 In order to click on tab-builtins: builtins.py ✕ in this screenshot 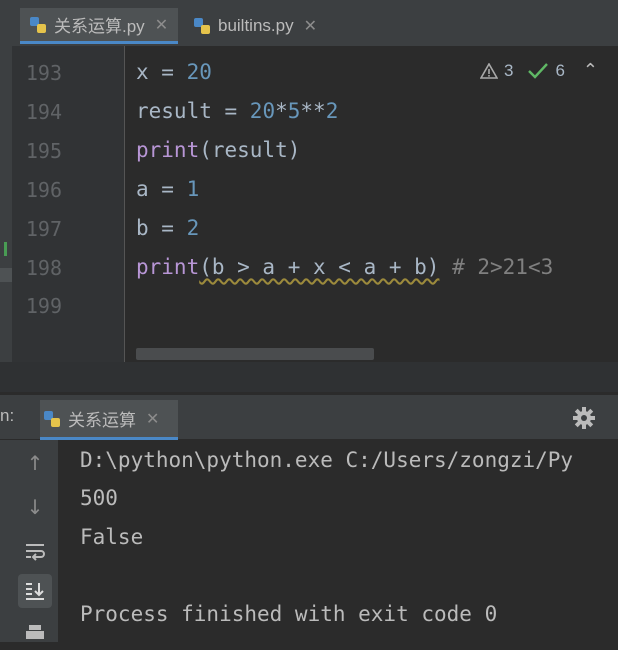, I will do `click(259, 26)`.